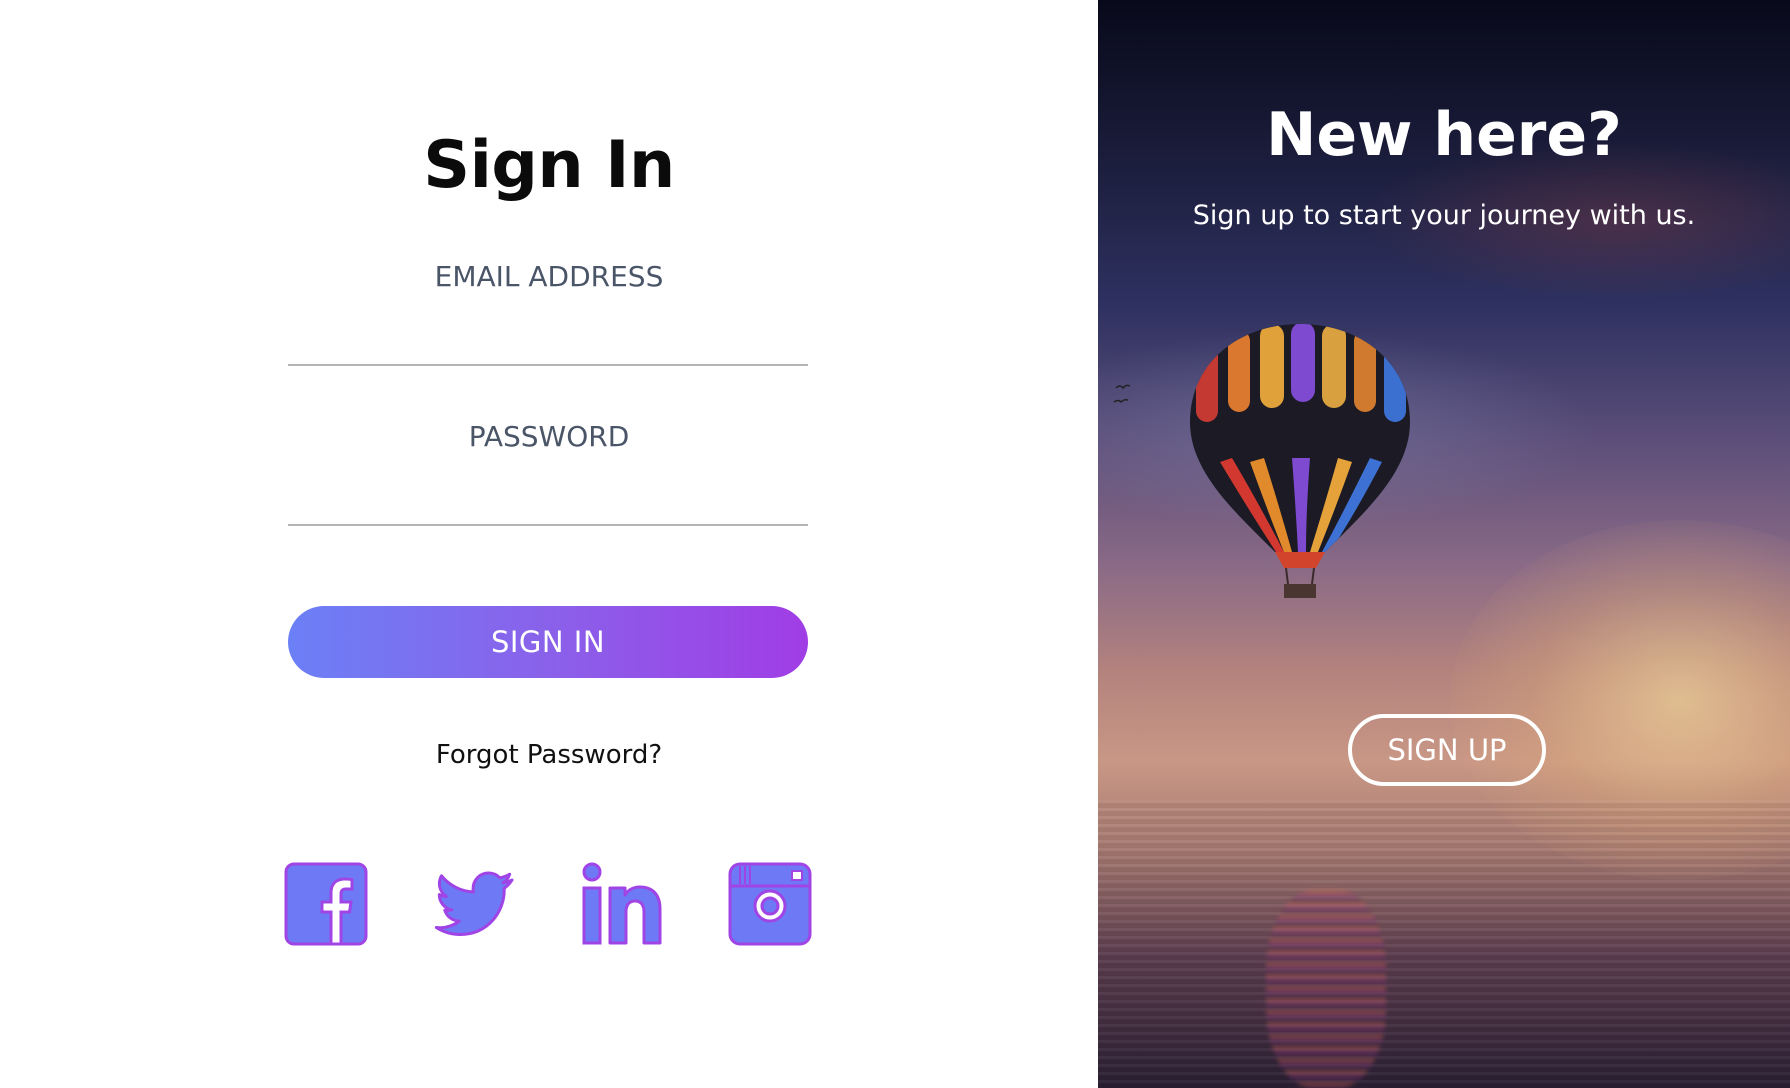  I want to click on balloon-reflection, so click(1326, 989).